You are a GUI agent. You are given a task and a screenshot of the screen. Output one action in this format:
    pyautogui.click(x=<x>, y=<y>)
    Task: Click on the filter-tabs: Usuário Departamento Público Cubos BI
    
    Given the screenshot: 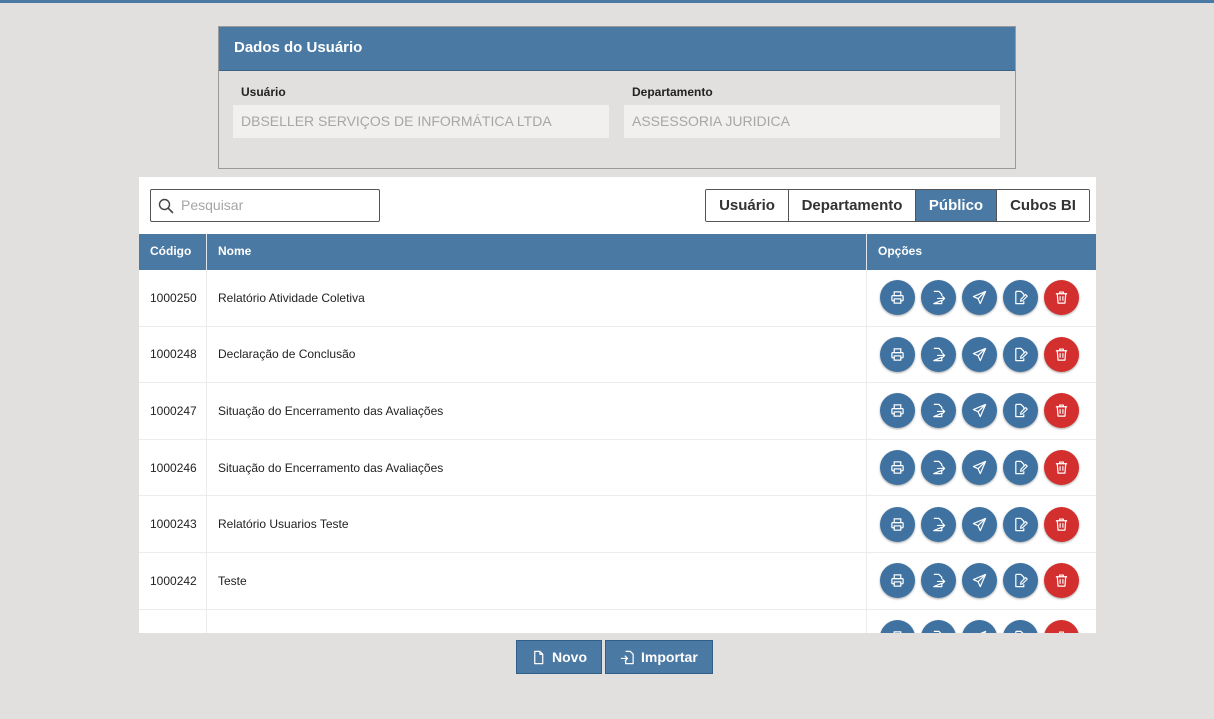 What is the action you would take?
    pyautogui.click(x=897, y=205)
    